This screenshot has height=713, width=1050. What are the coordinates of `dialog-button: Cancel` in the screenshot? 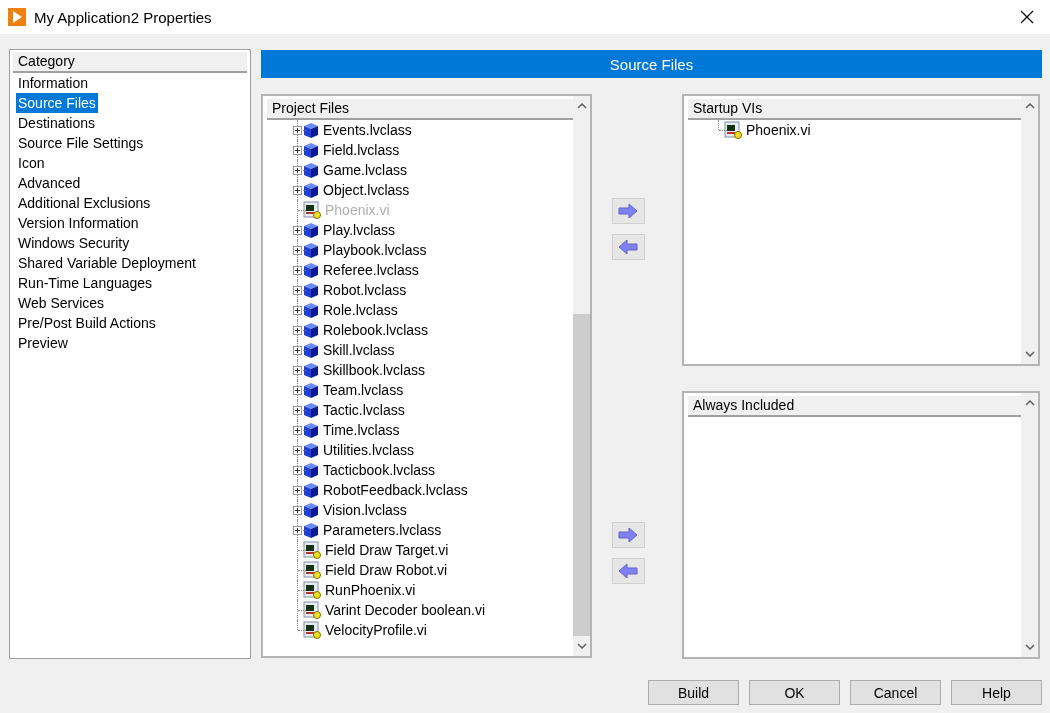 It's located at (895, 692).